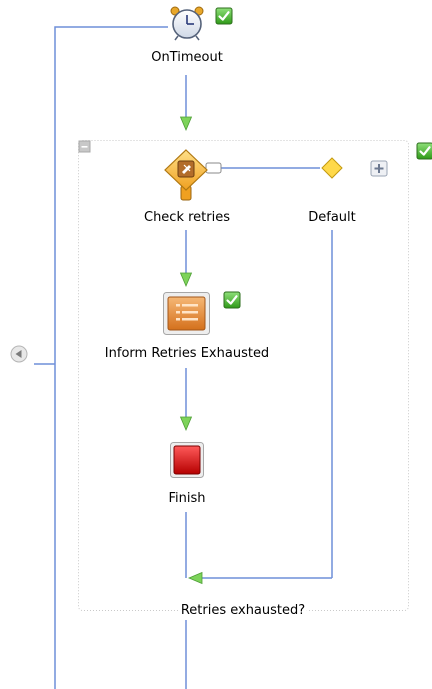  I want to click on alarm-clock-icon, so click(187, 23).